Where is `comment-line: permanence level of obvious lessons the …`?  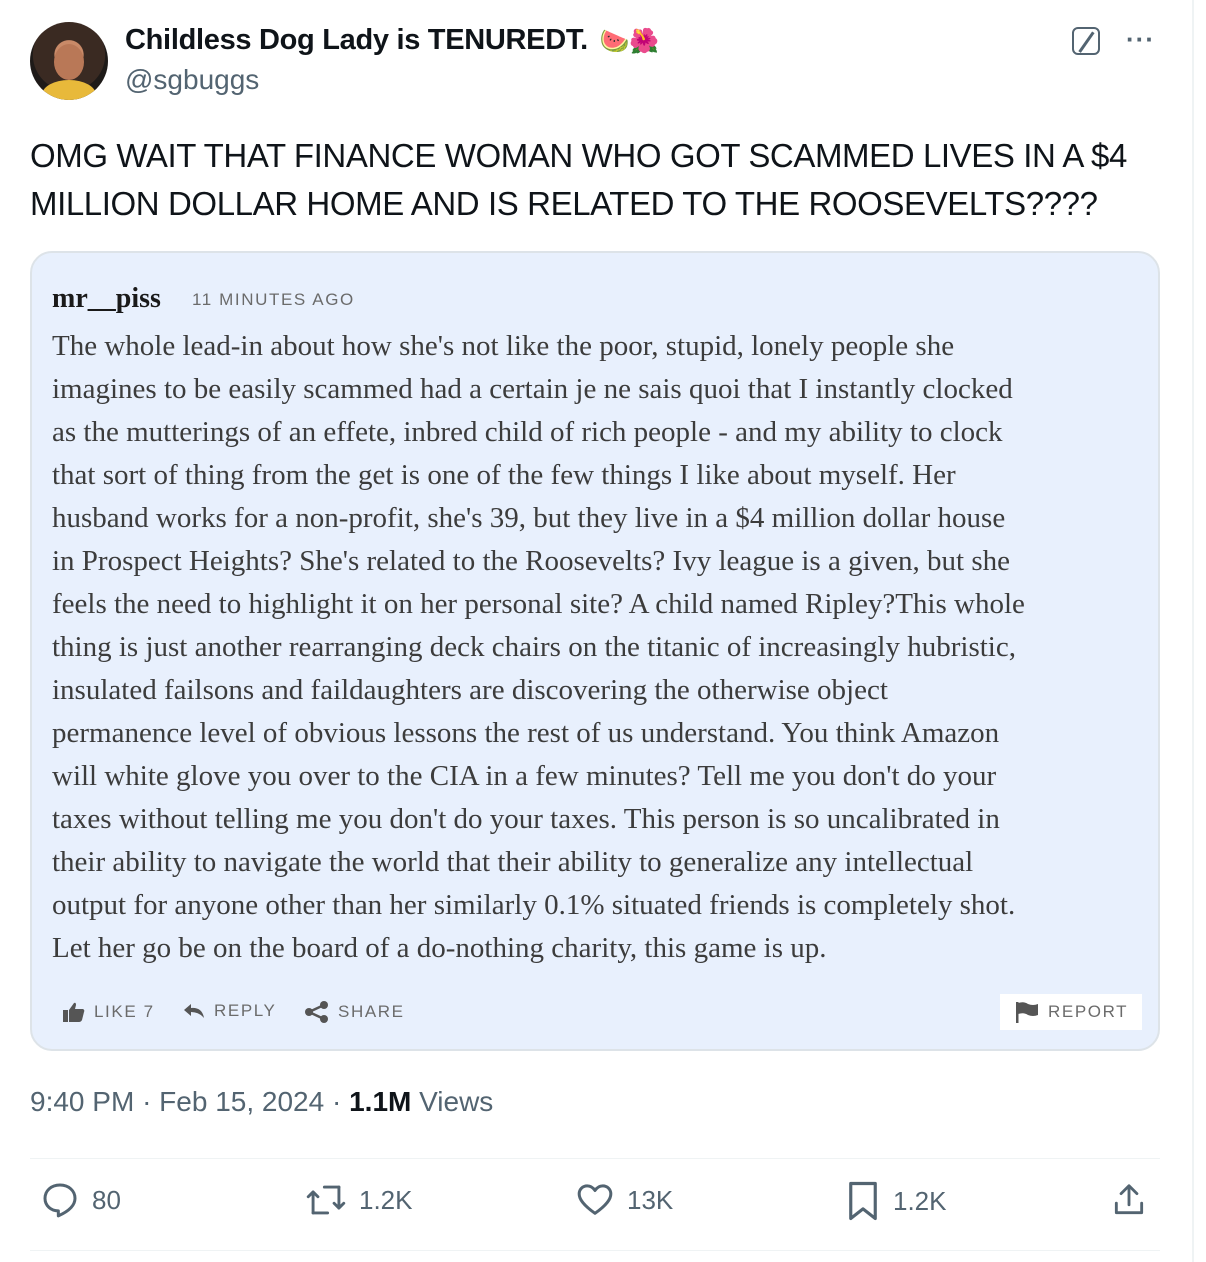 comment-line: permanence level of obvious lessons the … is located at coordinates (526, 733).